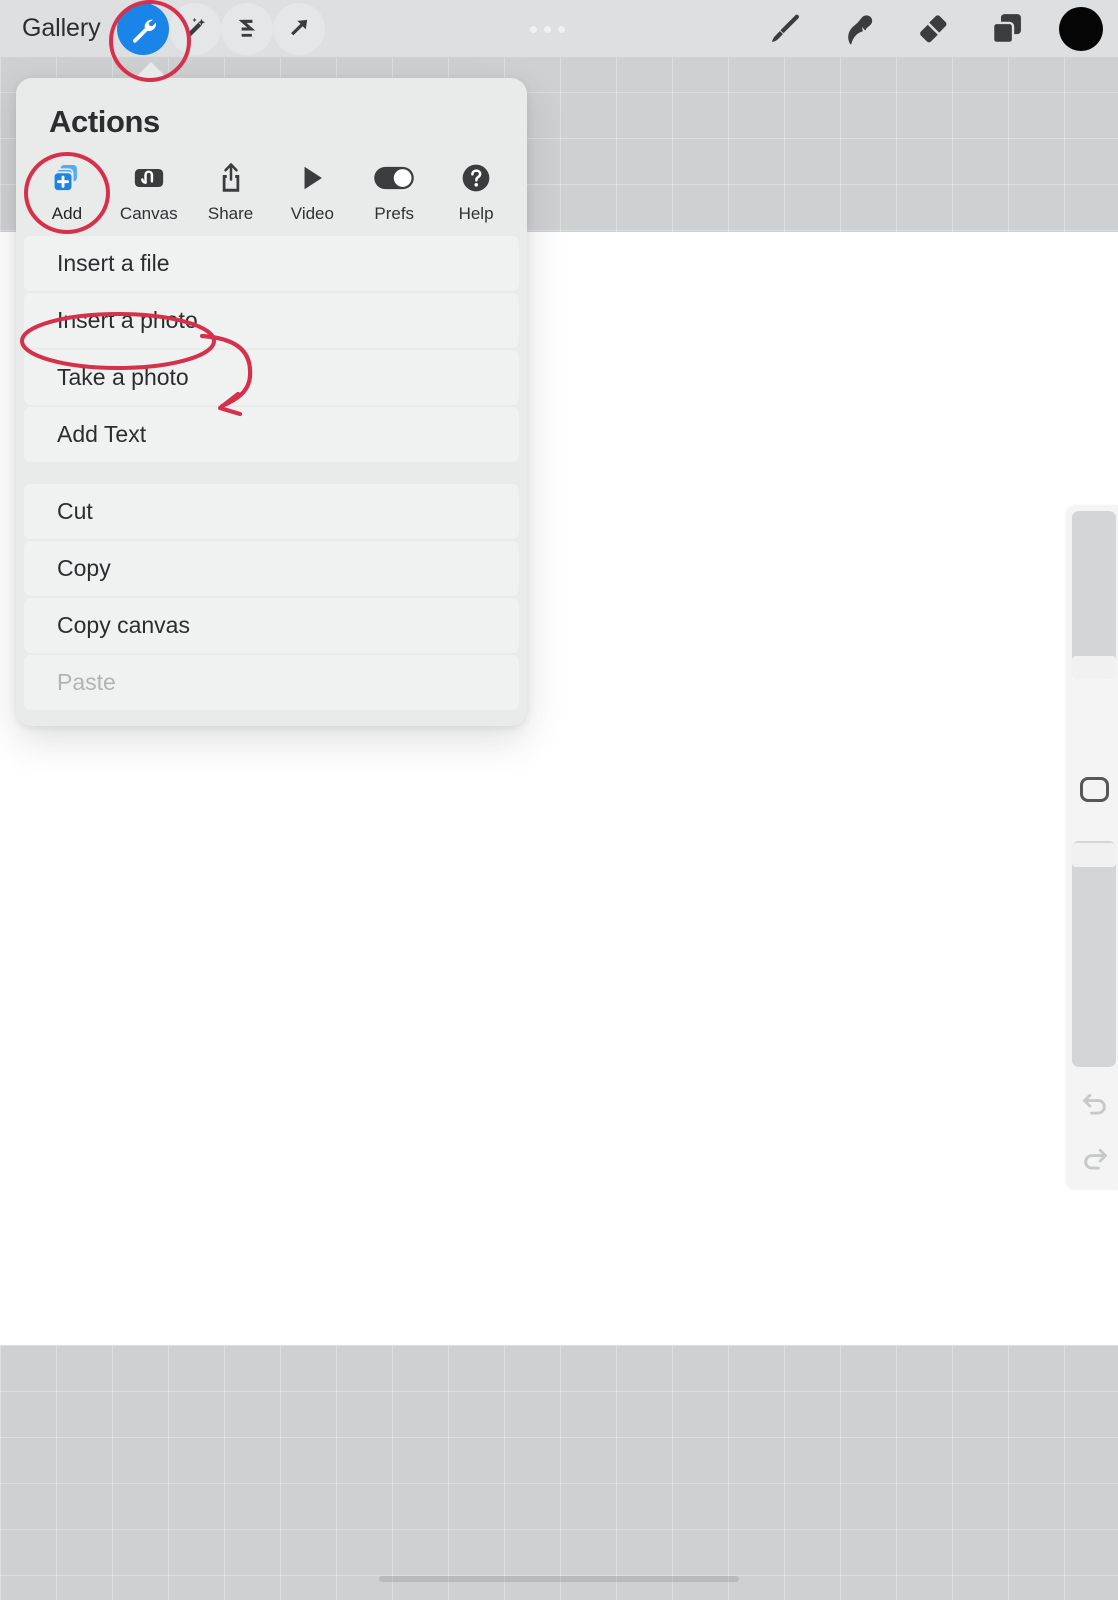 The image size is (1118, 1600). What do you see at coordinates (61, 28) in the screenshot?
I see `gallery-button: Gallery` at bounding box center [61, 28].